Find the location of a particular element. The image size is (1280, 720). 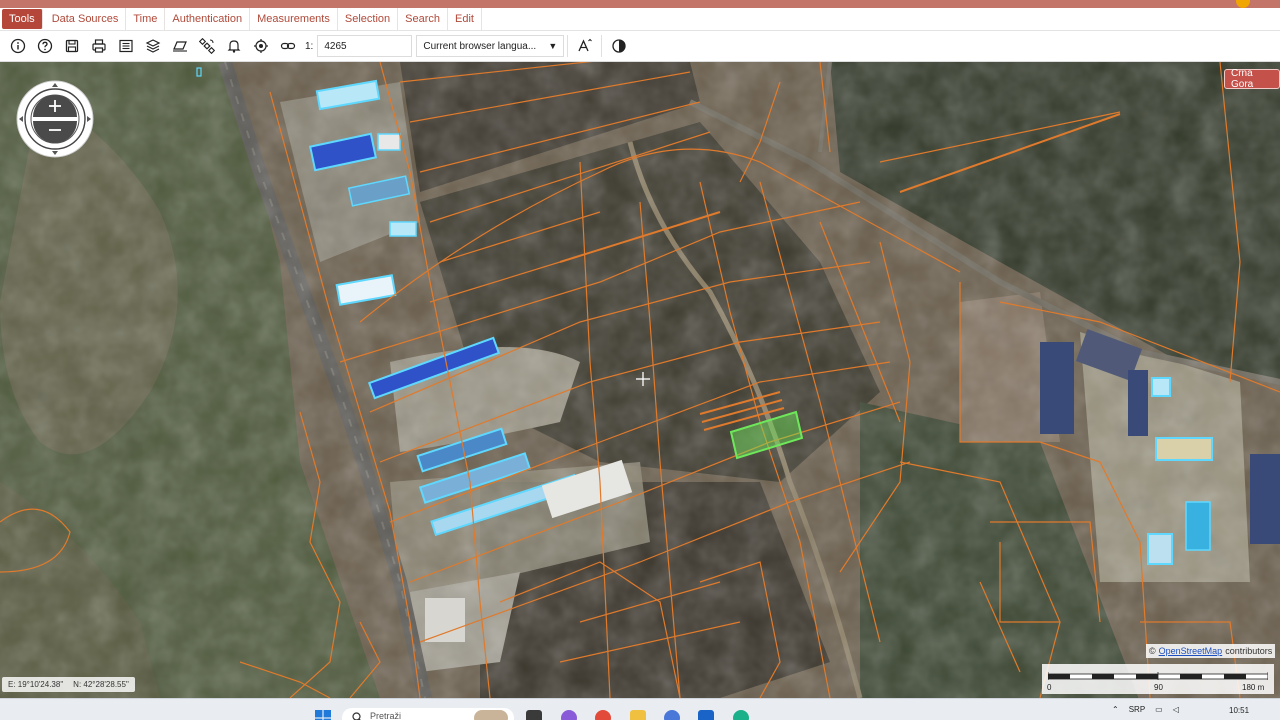

menu-edit: Edit is located at coordinates (465, 19).